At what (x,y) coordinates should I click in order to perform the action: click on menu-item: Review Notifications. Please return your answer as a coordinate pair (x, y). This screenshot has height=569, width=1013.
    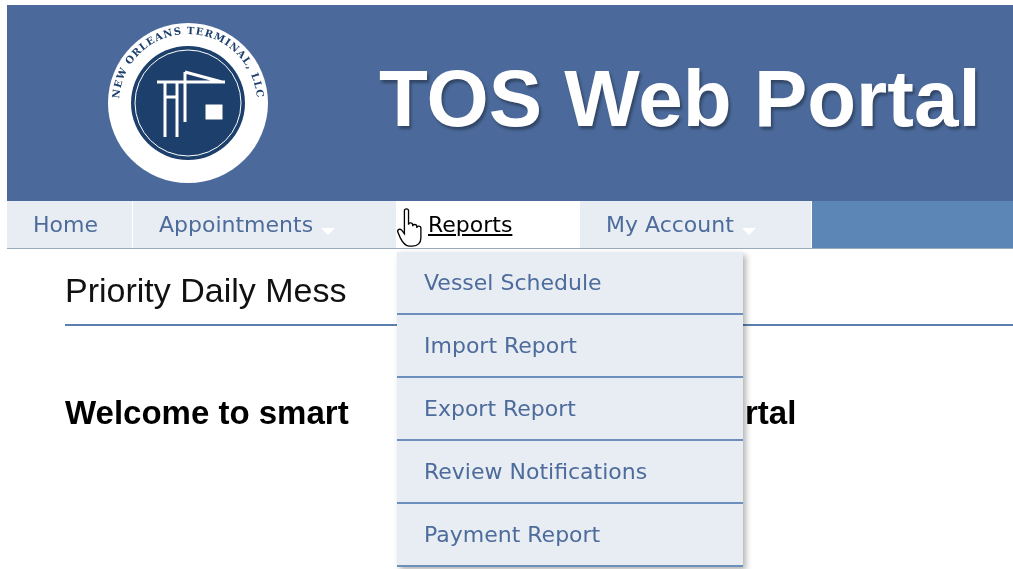
    Looking at the image, I should click on (570, 472).